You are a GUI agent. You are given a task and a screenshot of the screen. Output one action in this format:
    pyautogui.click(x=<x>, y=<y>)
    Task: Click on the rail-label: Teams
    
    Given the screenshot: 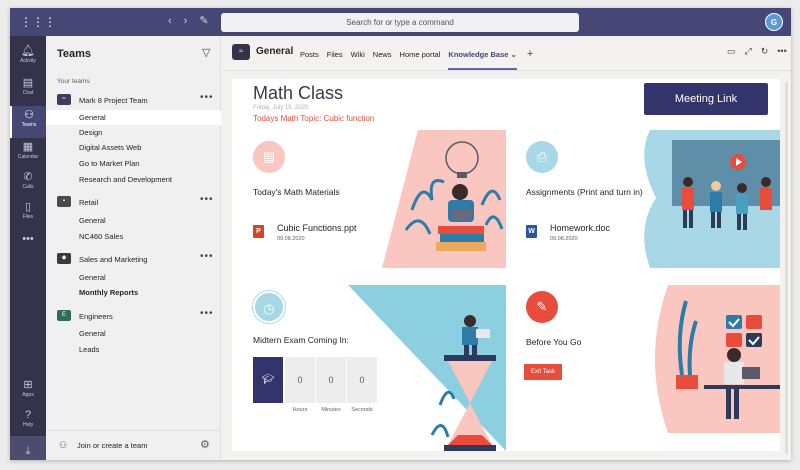 What is the action you would take?
    pyautogui.click(x=29, y=125)
    